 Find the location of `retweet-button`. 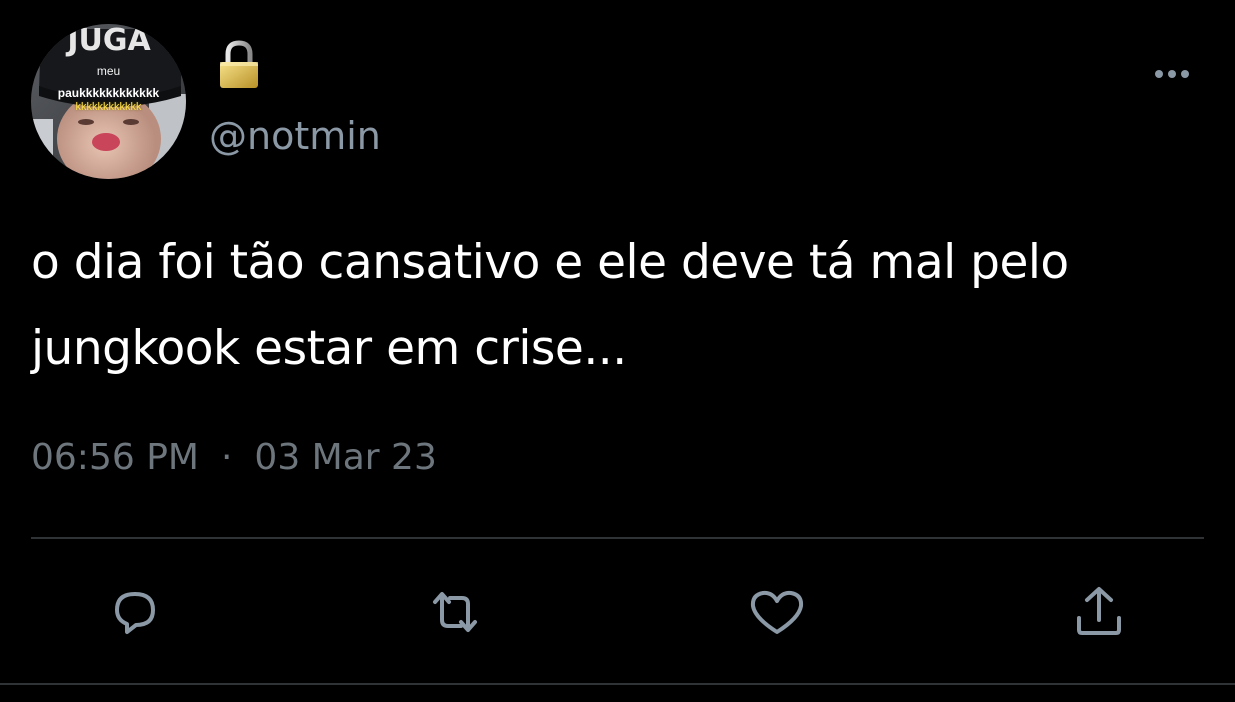

retweet-button is located at coordinates (455, 612).